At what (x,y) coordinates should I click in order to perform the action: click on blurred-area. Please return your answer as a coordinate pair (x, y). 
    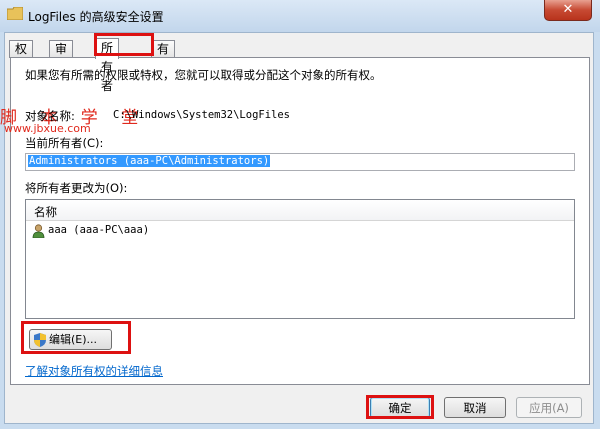
    Looking at the image, I should click on (260, 262).